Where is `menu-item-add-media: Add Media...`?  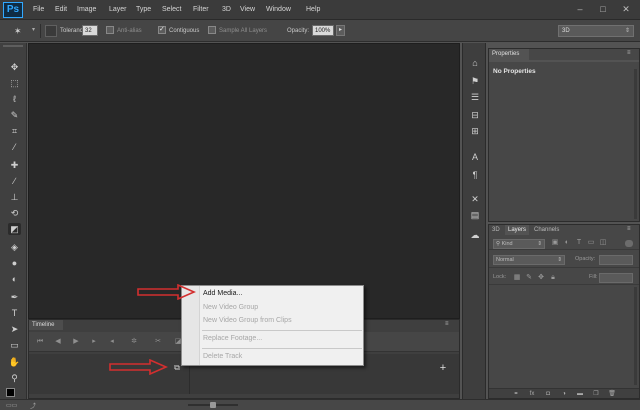 menu-item-add-media: Add Media... is located at coordinates (222, 293).